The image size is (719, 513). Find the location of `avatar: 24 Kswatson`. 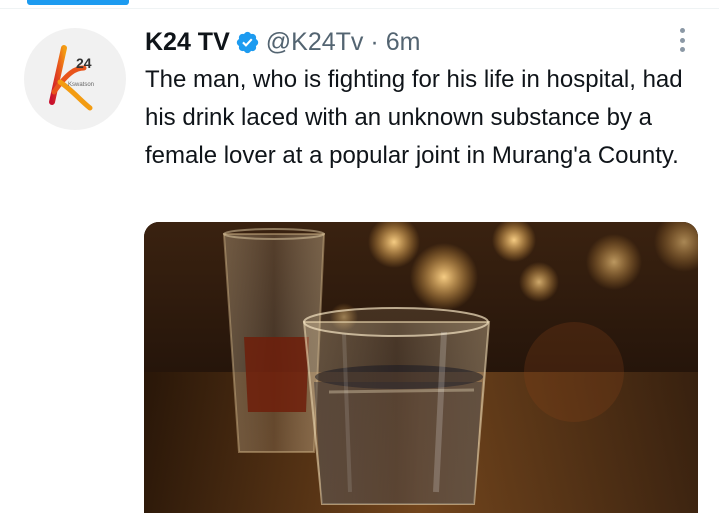

avatar: 24 Kswatson is located at coordinates (75, 79).